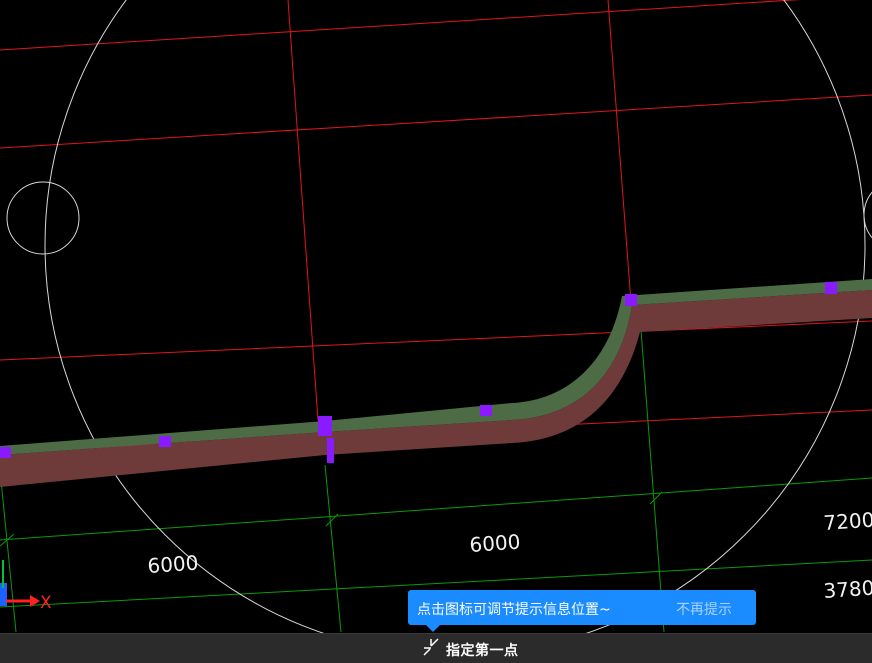 Image resolution: width=872 pixels, height=663 pixels. Describe the element at coordinates (482, 651) in the screenshot. I see `command-prompt: 指定第一点` at that location.